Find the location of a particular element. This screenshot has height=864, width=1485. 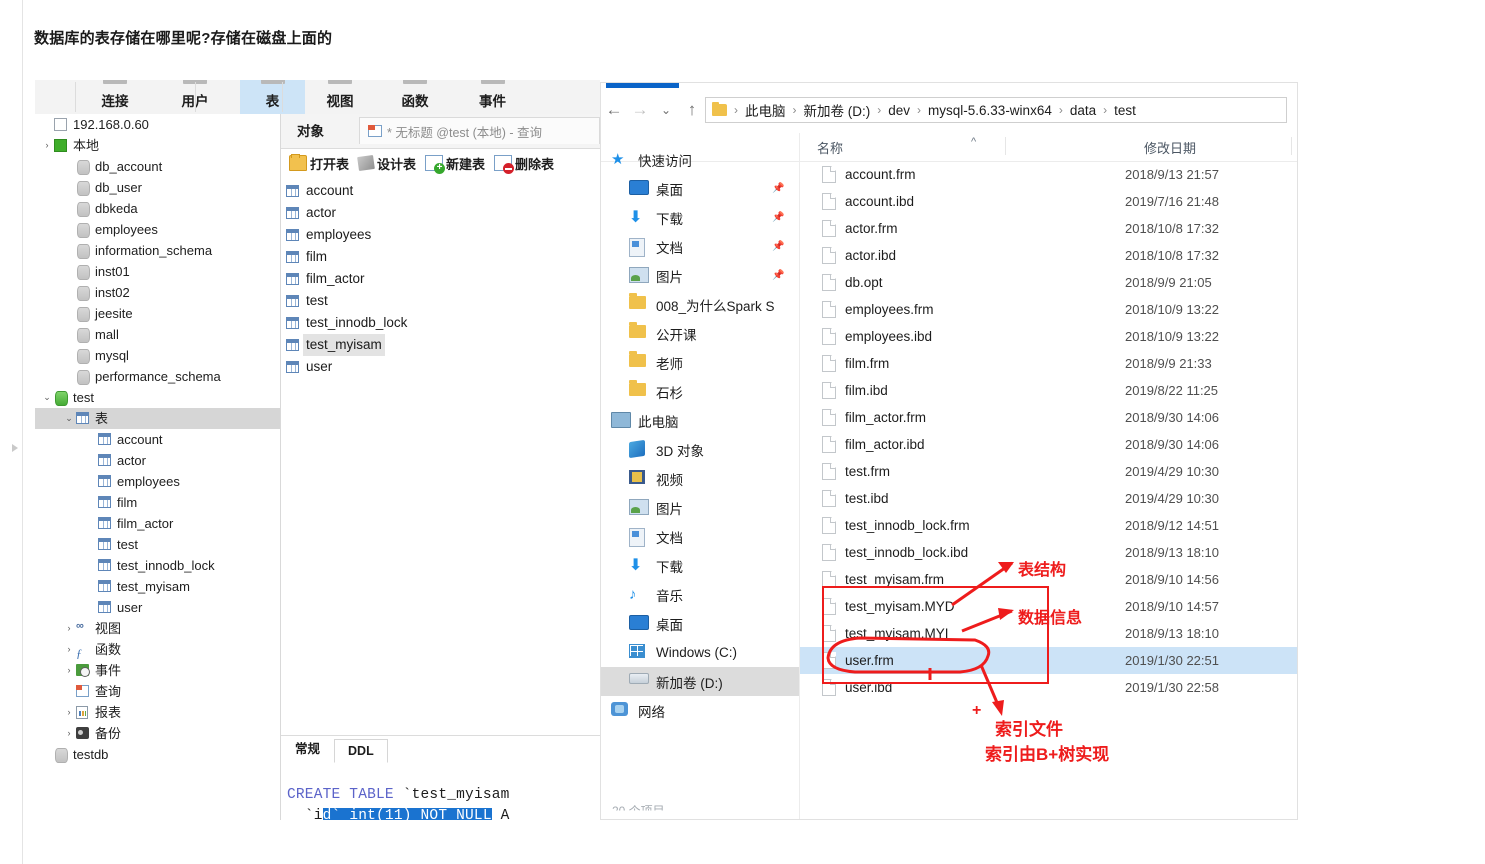

table-list-item: account is located at coordinates (442, 191).